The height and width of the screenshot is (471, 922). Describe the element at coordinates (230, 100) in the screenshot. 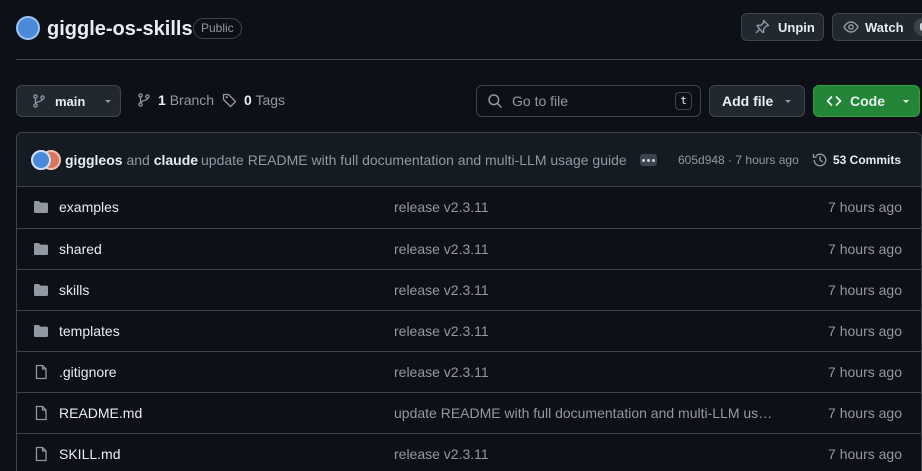

I see `tag-icon` at that location.